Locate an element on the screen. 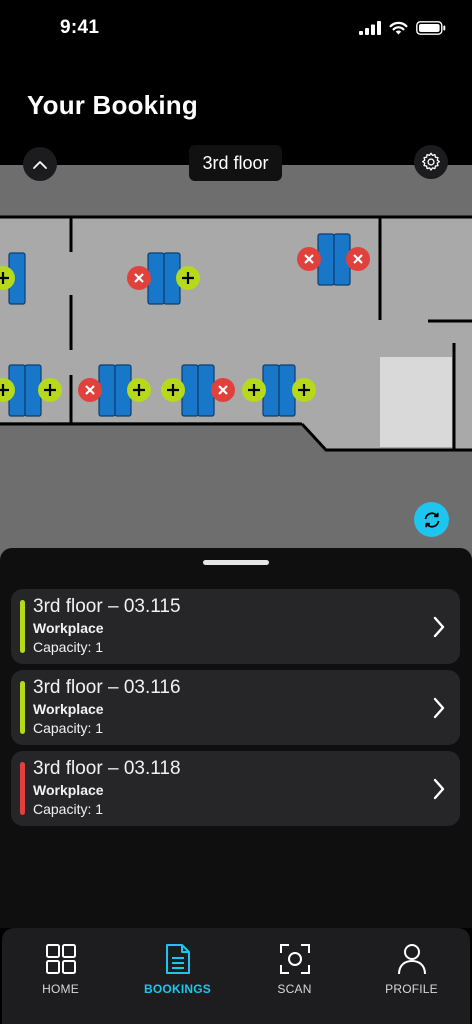 Image resolution: width=472 pixels, height=1024 pixels. status-indicator-occupied is located at coordinates (22, 788).